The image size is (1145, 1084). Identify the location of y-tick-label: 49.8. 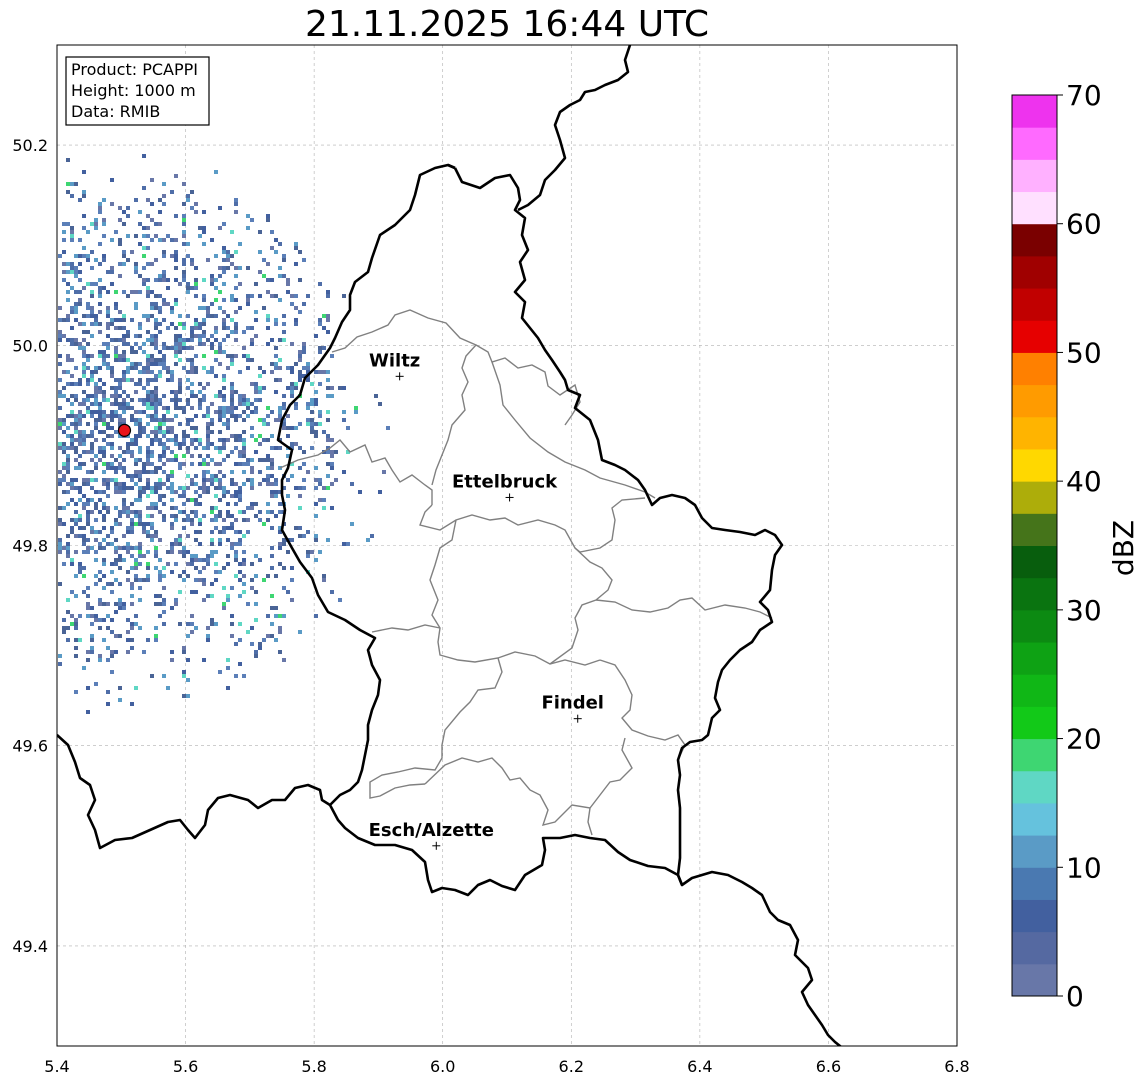
(30, 546).